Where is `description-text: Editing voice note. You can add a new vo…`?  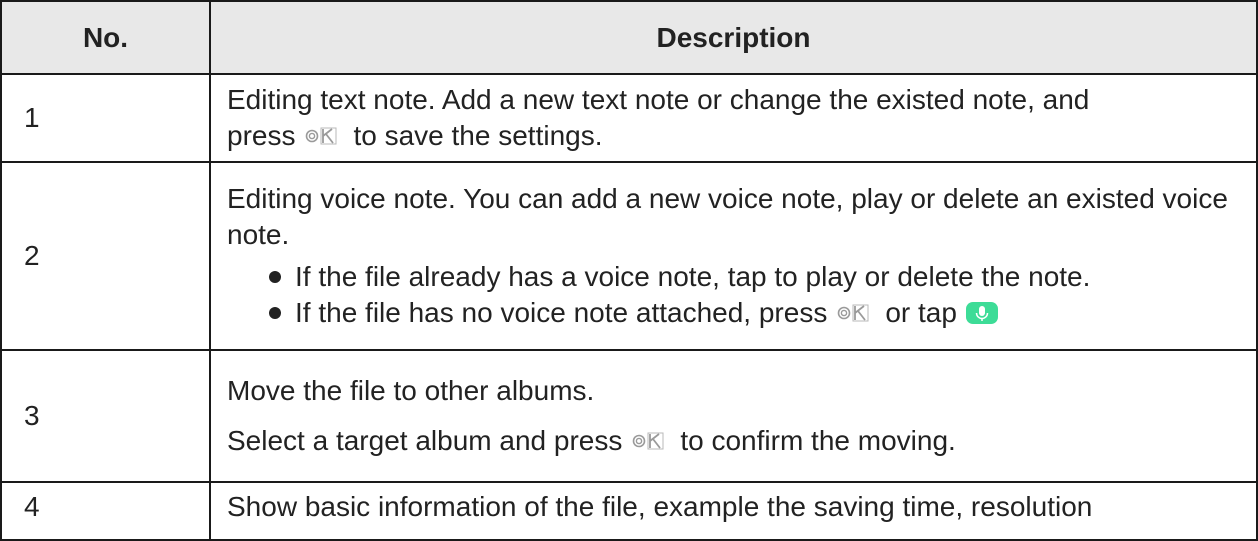 description-text: Editing voice note. You can add a new vo… is located at coordinates (727, 216).